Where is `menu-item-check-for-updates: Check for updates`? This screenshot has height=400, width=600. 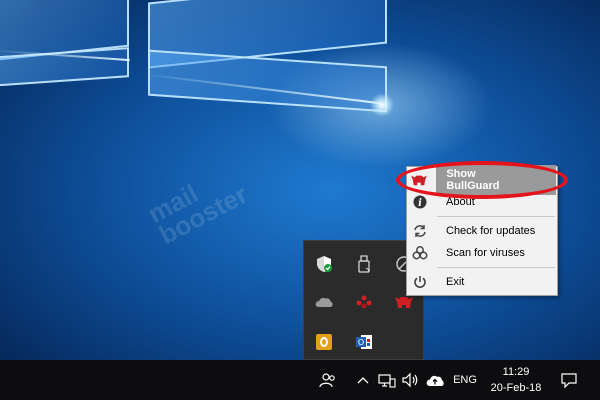
menu-item-check-for-updates: Check for updates is located at coordinates (482, 231).